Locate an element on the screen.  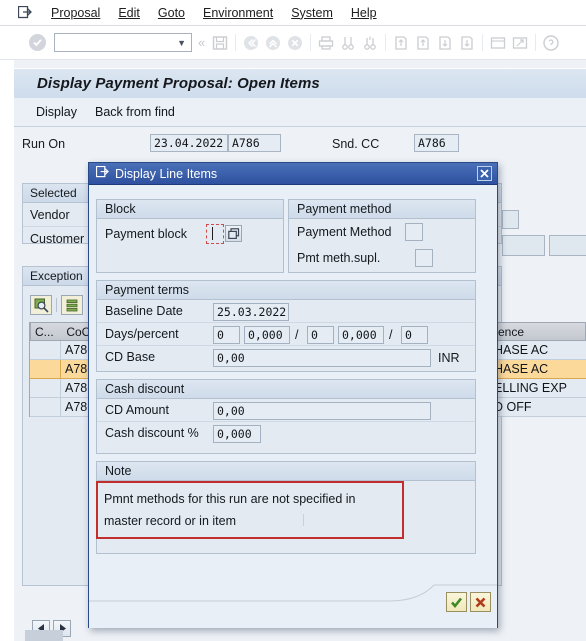
days-2-input: 0 is located at coordinates (320, 335).